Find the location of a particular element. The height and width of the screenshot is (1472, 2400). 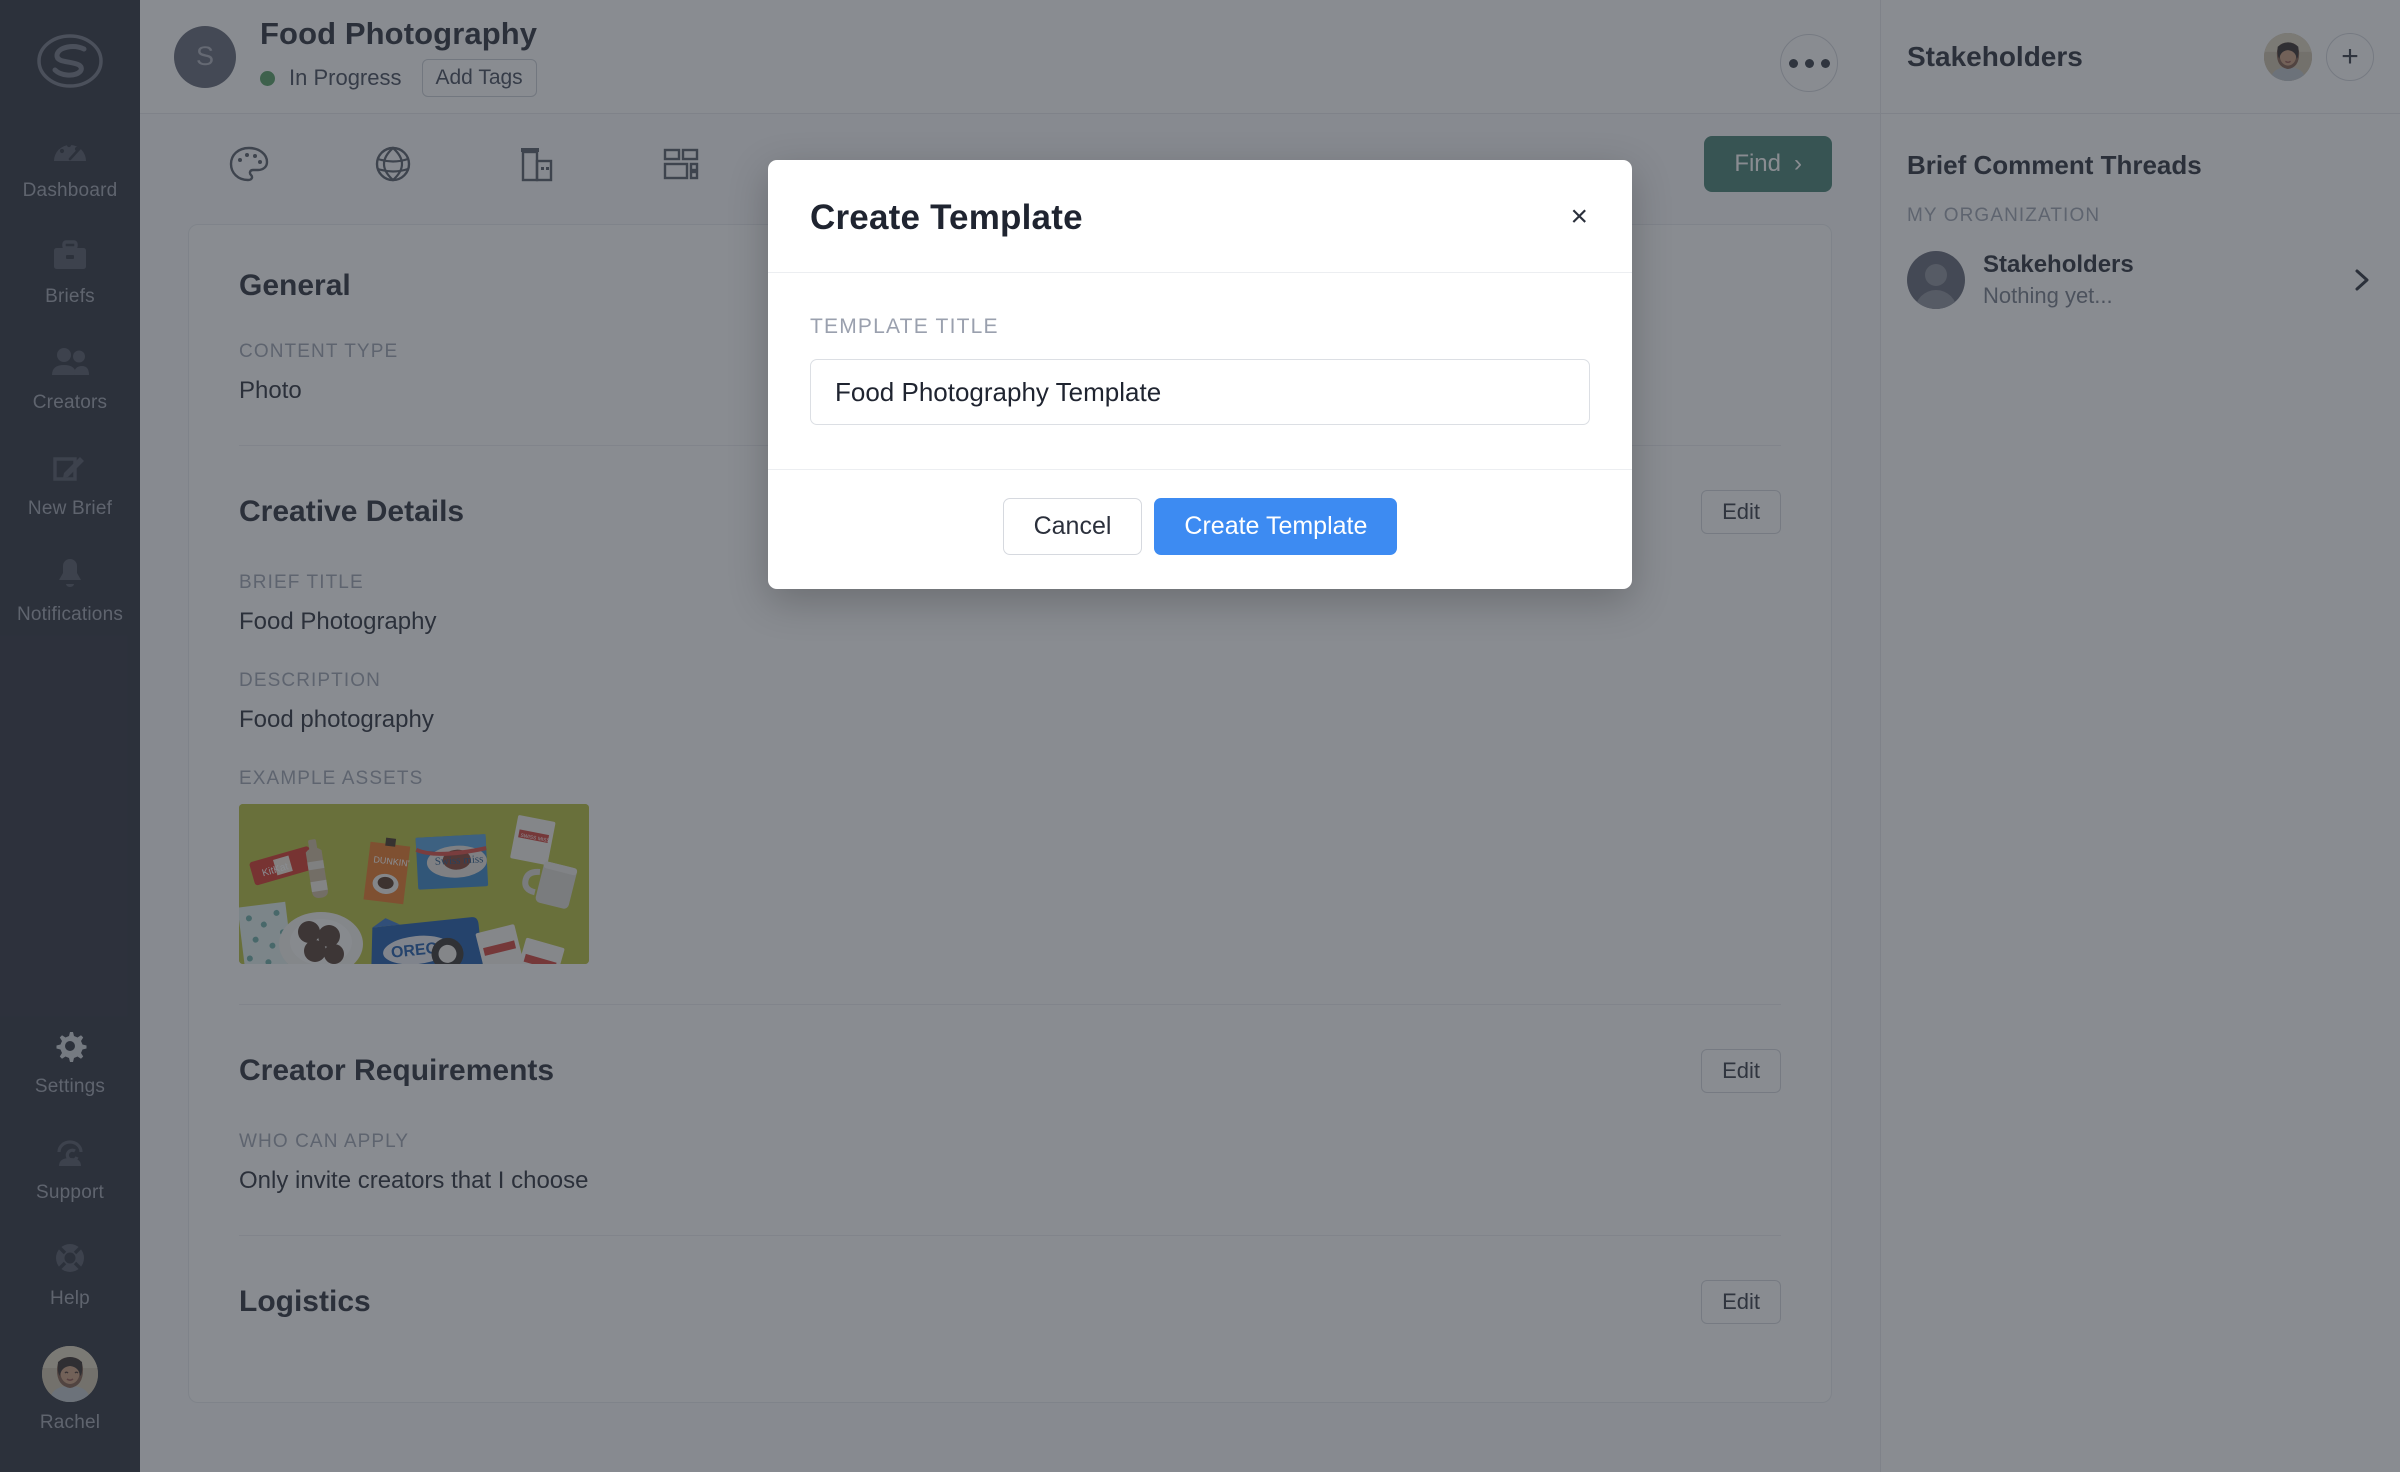

close-icon: × is located at coordinates (1579, 217).